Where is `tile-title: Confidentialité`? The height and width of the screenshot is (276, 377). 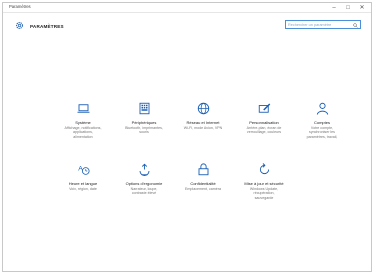
tile-title: Confidentialité is located at coordinates (203, 183).